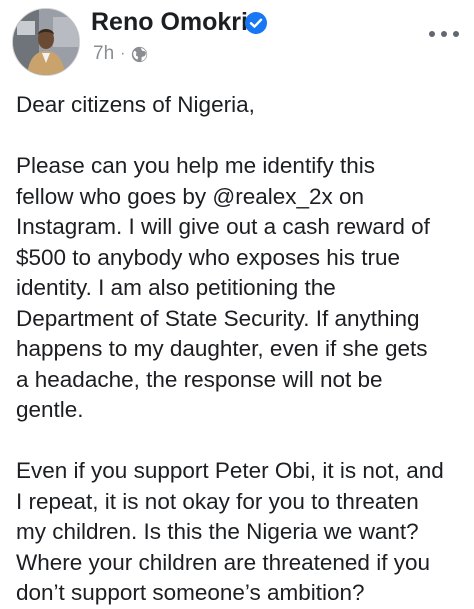 The width and height of the screenshot is (474, 609). I want to click on globe-icon, so click(139, 54).